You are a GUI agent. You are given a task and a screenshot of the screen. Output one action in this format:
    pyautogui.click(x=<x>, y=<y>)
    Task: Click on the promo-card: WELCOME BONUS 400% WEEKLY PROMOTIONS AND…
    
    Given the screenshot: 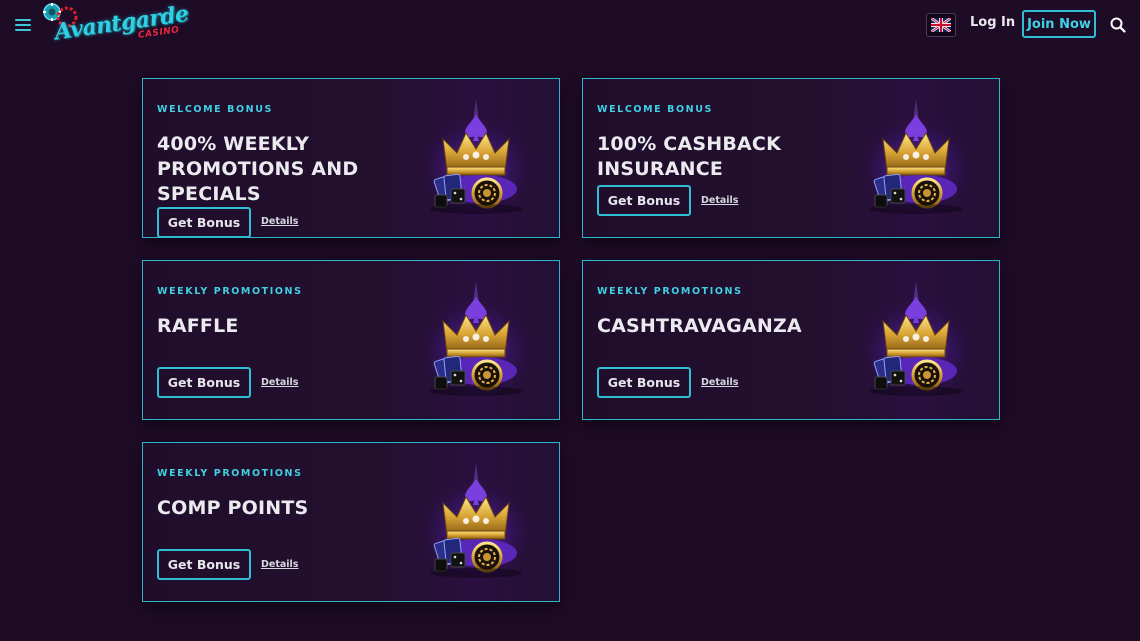 What is the action you would take?
    pyautogui.click(x=351, y=158)
    